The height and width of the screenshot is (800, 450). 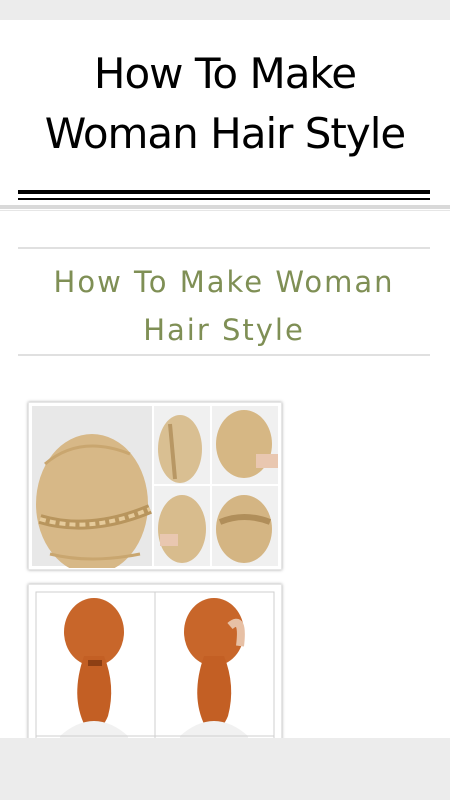 I want to click on article-title: How To Make Woman Hair Style, so click(x=224, y=306).